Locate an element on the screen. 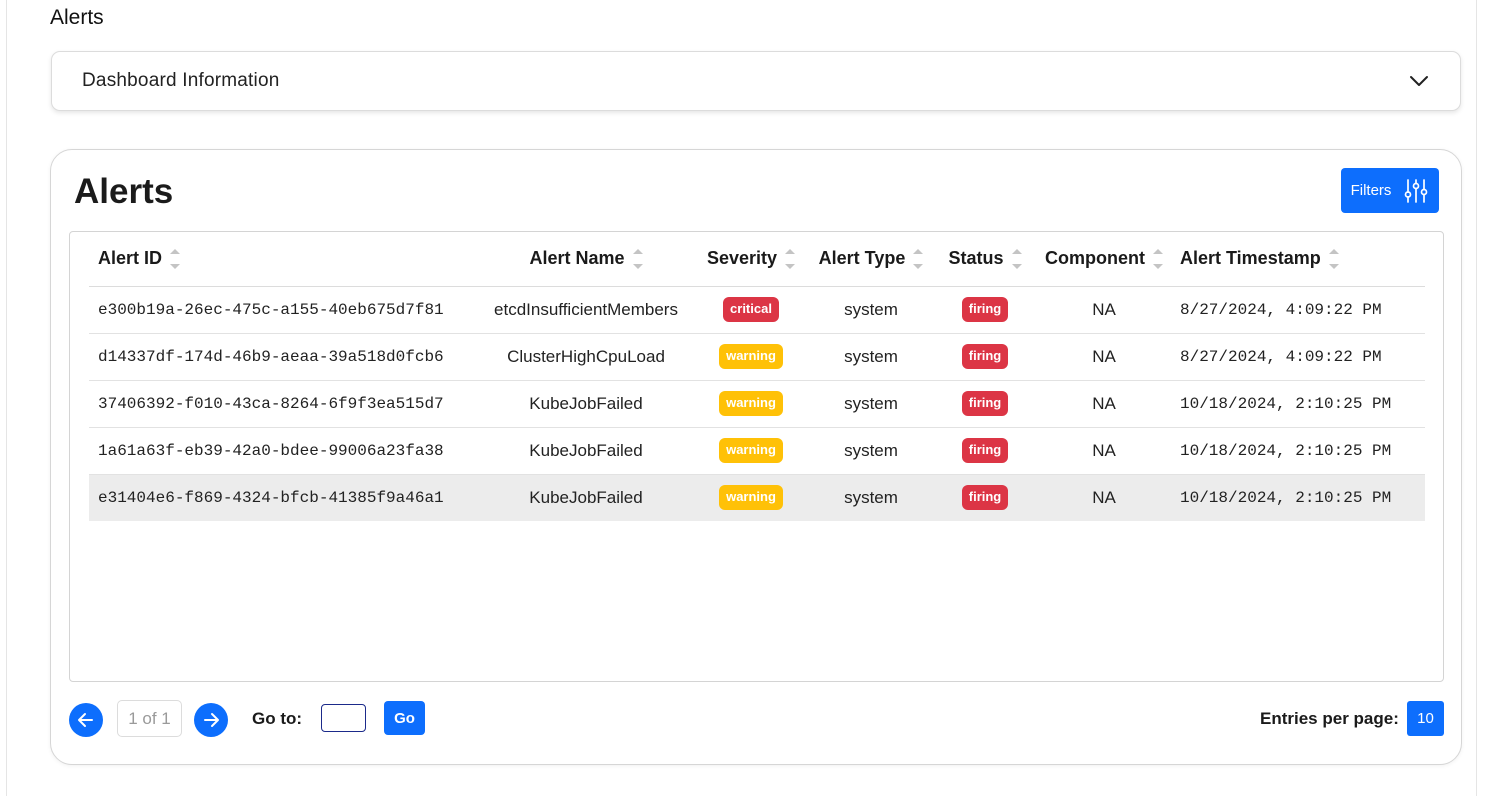 The height and width of the screenshot is (796, 1487). cell-alert-id: e300b19a-26ec-475c-a155-40eb675d7f81 is located at coordinates (284, 310).